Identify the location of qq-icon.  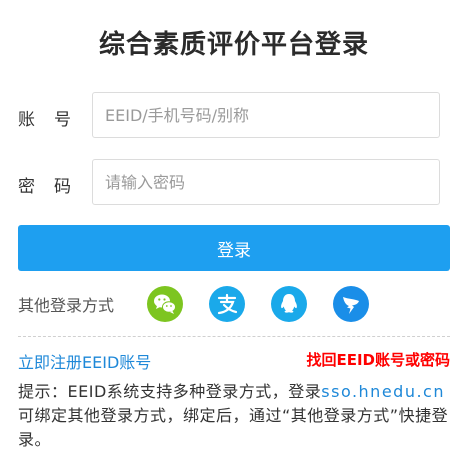
(289, 304).